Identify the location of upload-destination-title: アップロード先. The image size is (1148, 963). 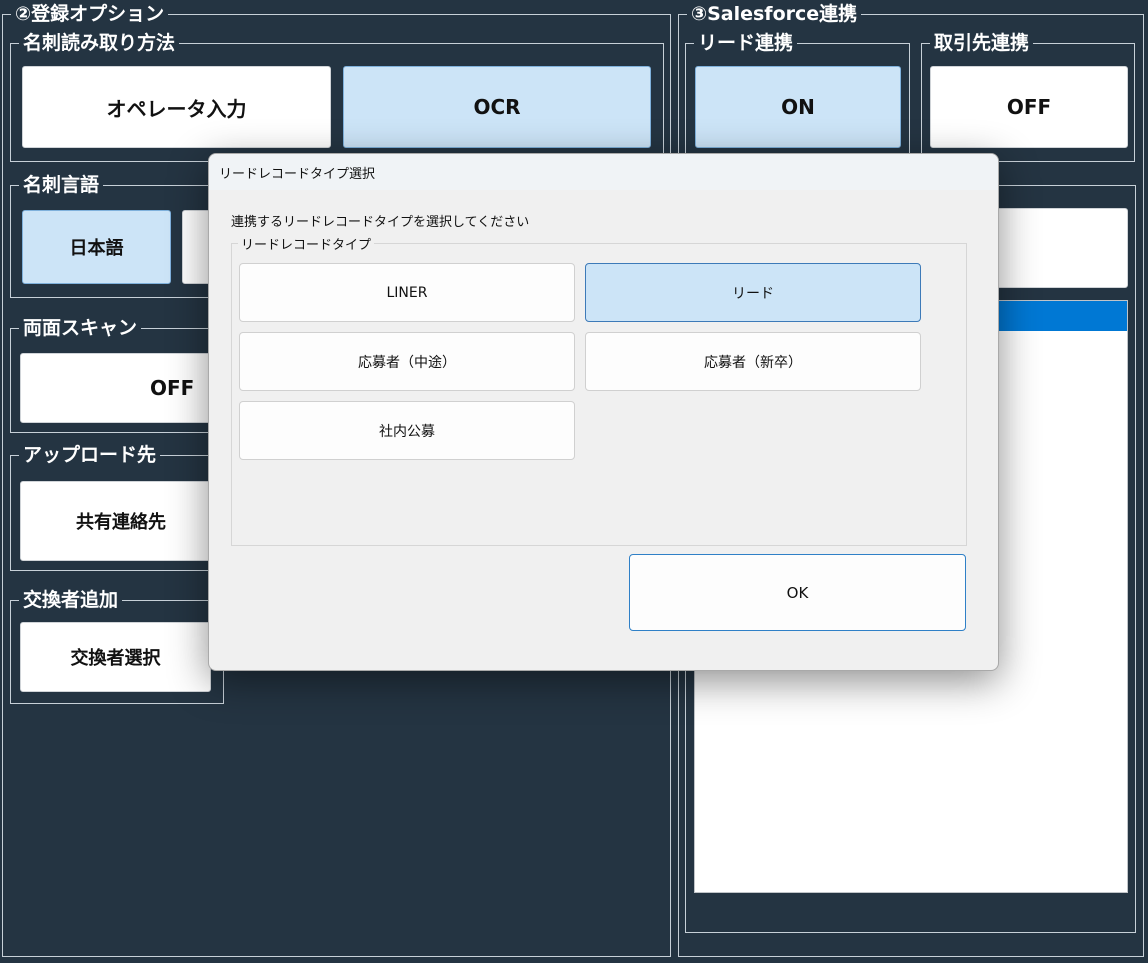
(90, 455).